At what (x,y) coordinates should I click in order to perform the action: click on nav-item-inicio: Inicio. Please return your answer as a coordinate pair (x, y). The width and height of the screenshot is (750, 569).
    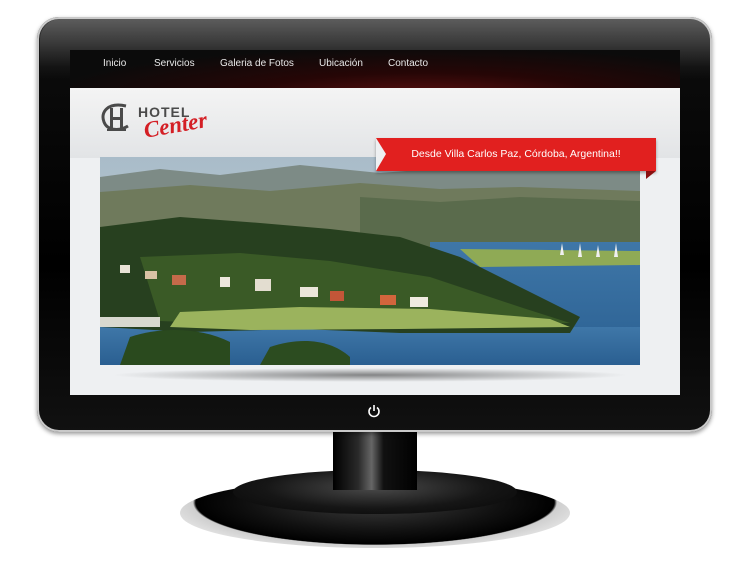
    Looking at the image, I should click on (114, 63).